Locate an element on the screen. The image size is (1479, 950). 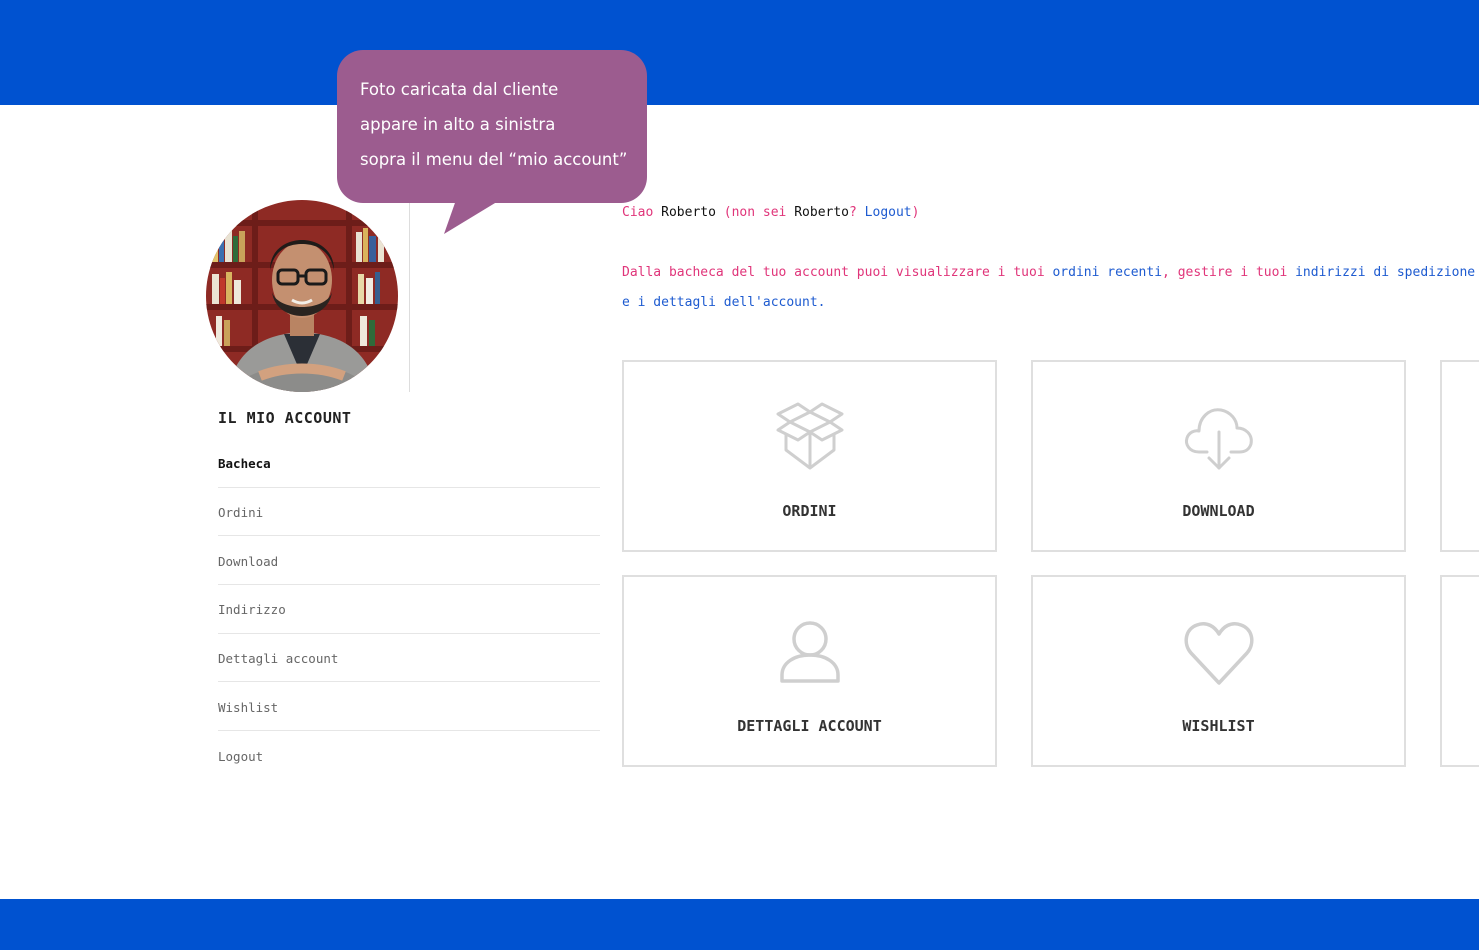
header-band is located at coordinates (739, 52).